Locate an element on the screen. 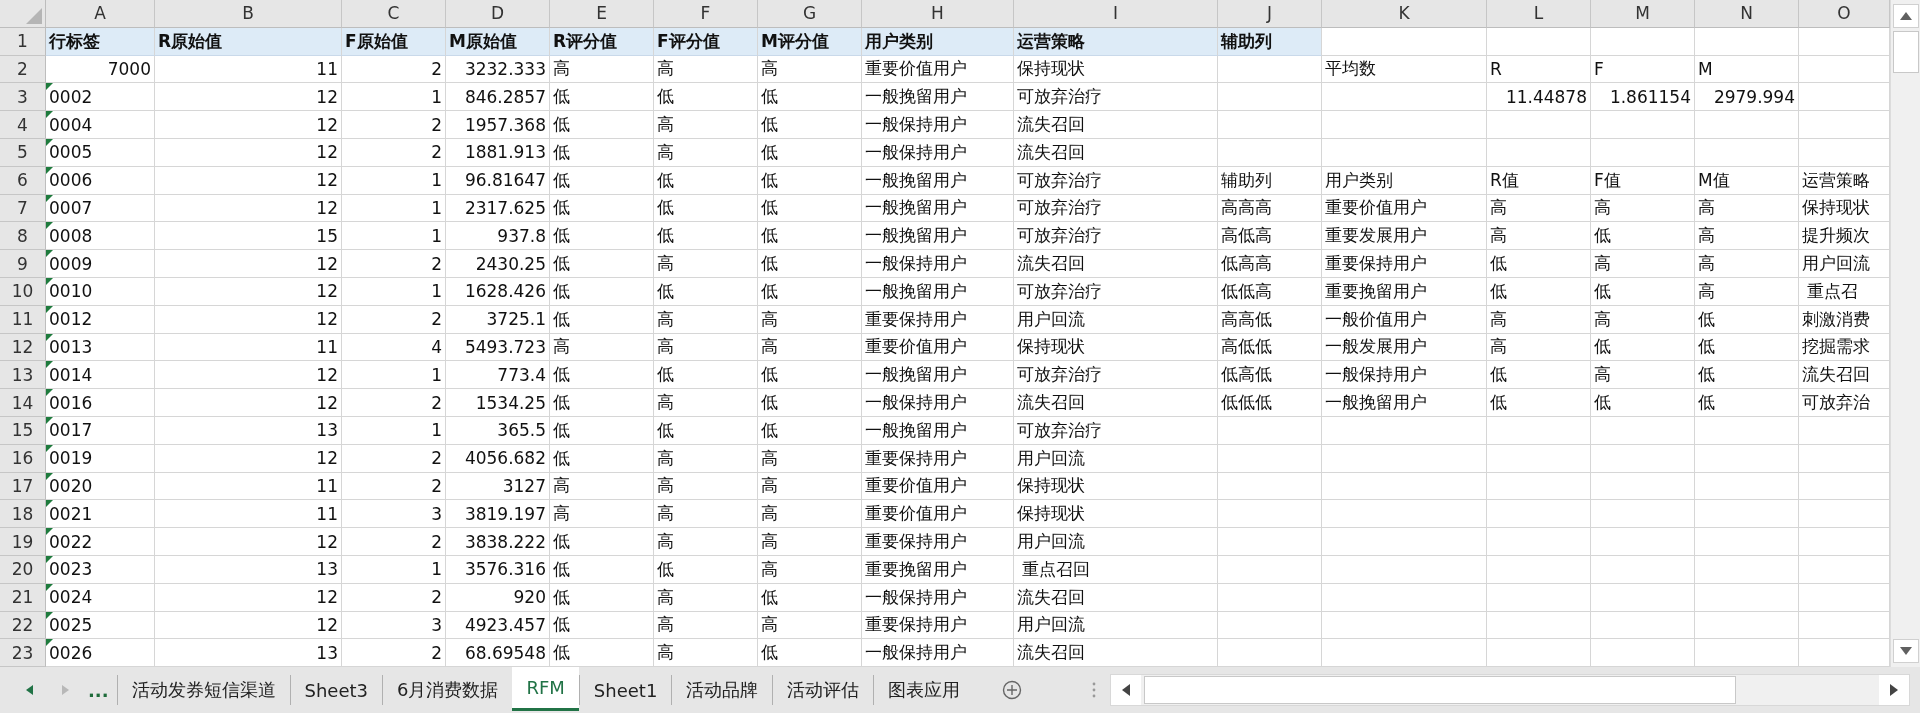 The width and height of the screenshot is (1920, 713). row-header: 23 is located at coordinates (23, 653).